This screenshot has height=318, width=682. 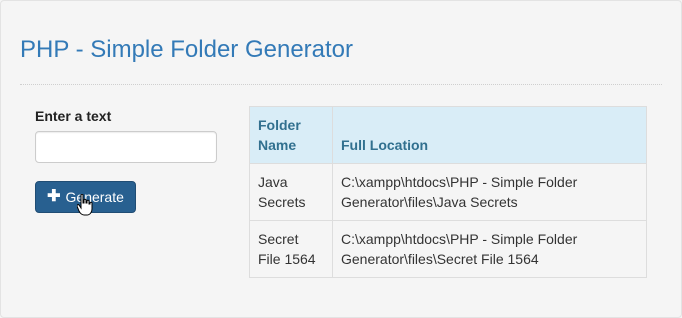 What do you see at coordinates (126, 147) in the screenshot?
I see `text-input` at bounding box center [126, 147].